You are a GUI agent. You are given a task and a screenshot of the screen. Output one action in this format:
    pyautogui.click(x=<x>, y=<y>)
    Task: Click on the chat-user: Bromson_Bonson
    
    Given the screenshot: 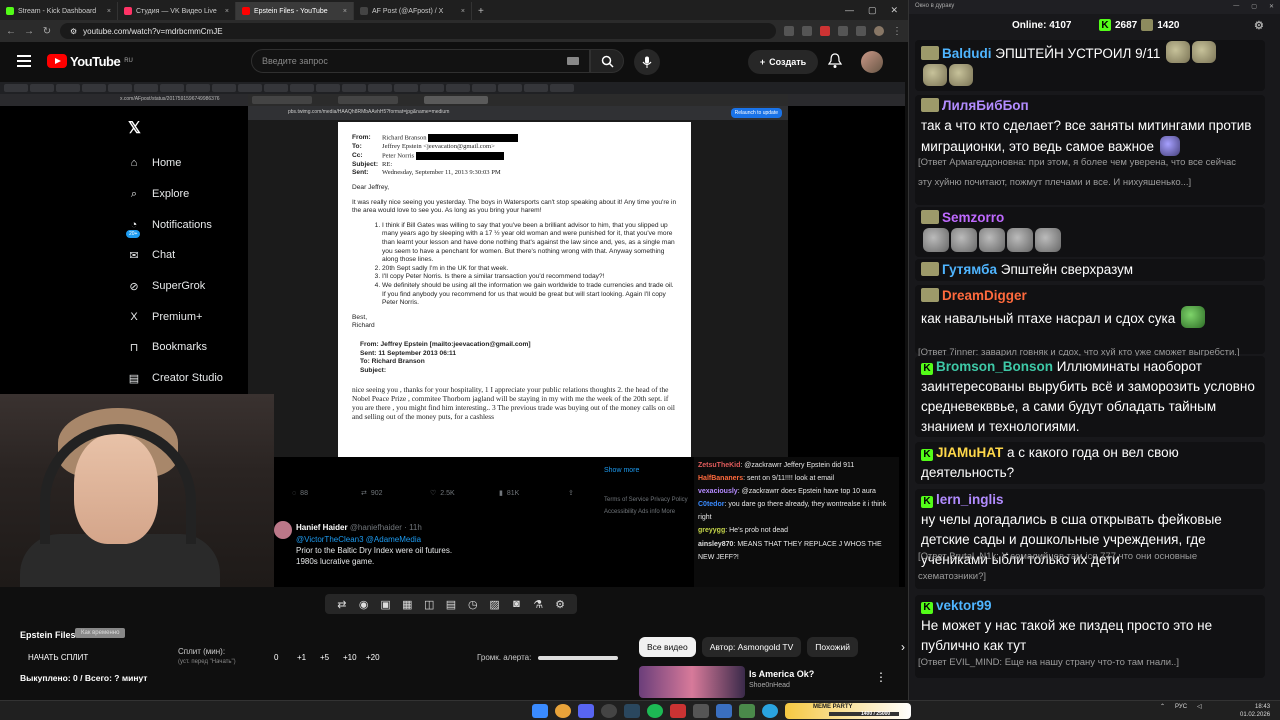 What is the action you would take?
    pyautogui.click(x=995, y=366)
    